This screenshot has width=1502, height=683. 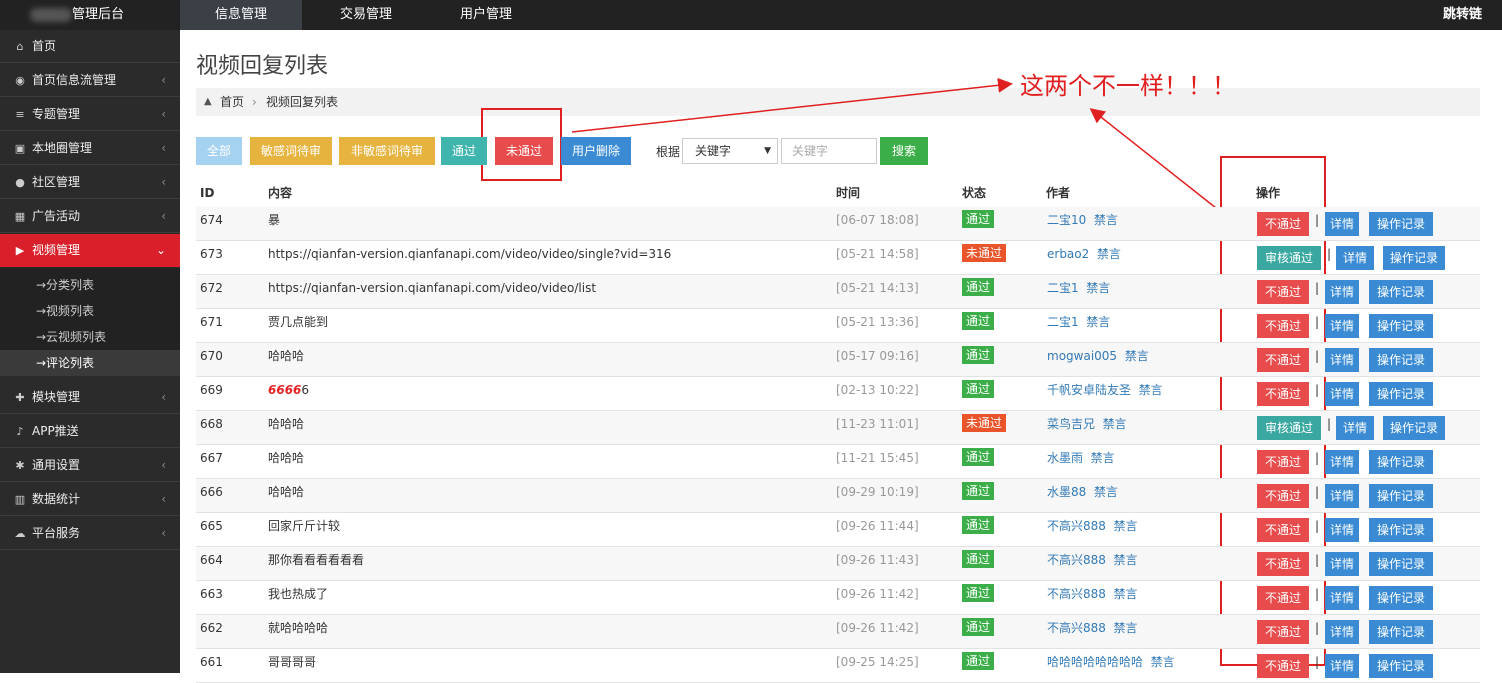 What do you see at coordinates (1066, 220) in the screenshot?
I see `author-link: 二宝10` at bounding box center [1066, 220].